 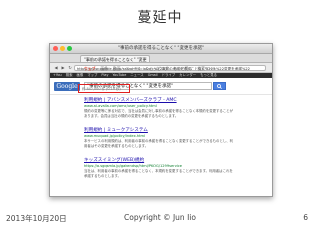 What do you see at coordinates (92, 75) in the screenshot?
I see `google-bar-item: マップ` at bounding box center [92, 75].